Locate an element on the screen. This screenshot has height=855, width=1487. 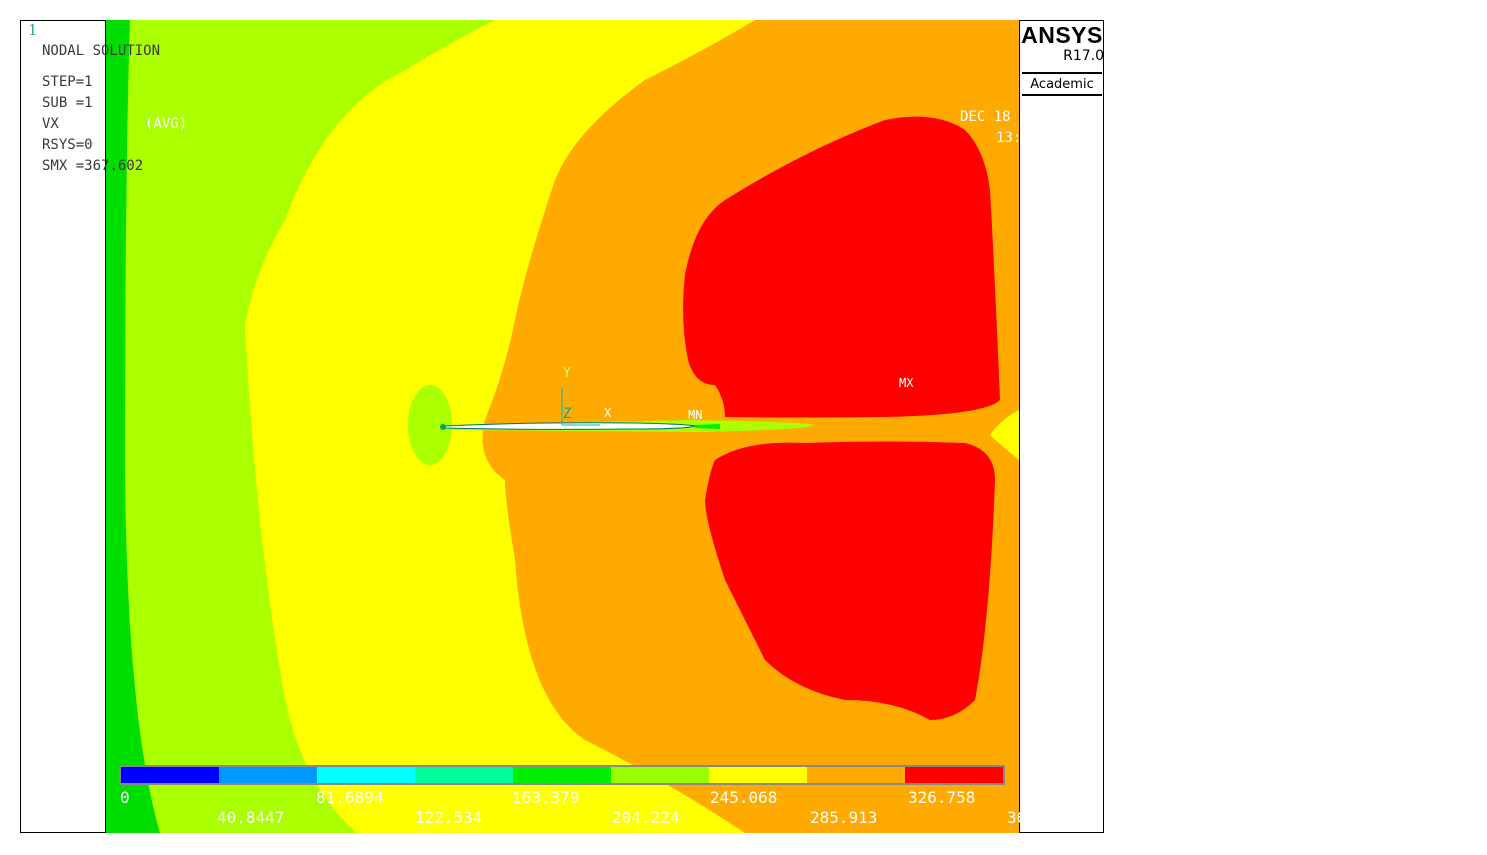
release-version: R17.0 is located at coordinates (1083, 56).